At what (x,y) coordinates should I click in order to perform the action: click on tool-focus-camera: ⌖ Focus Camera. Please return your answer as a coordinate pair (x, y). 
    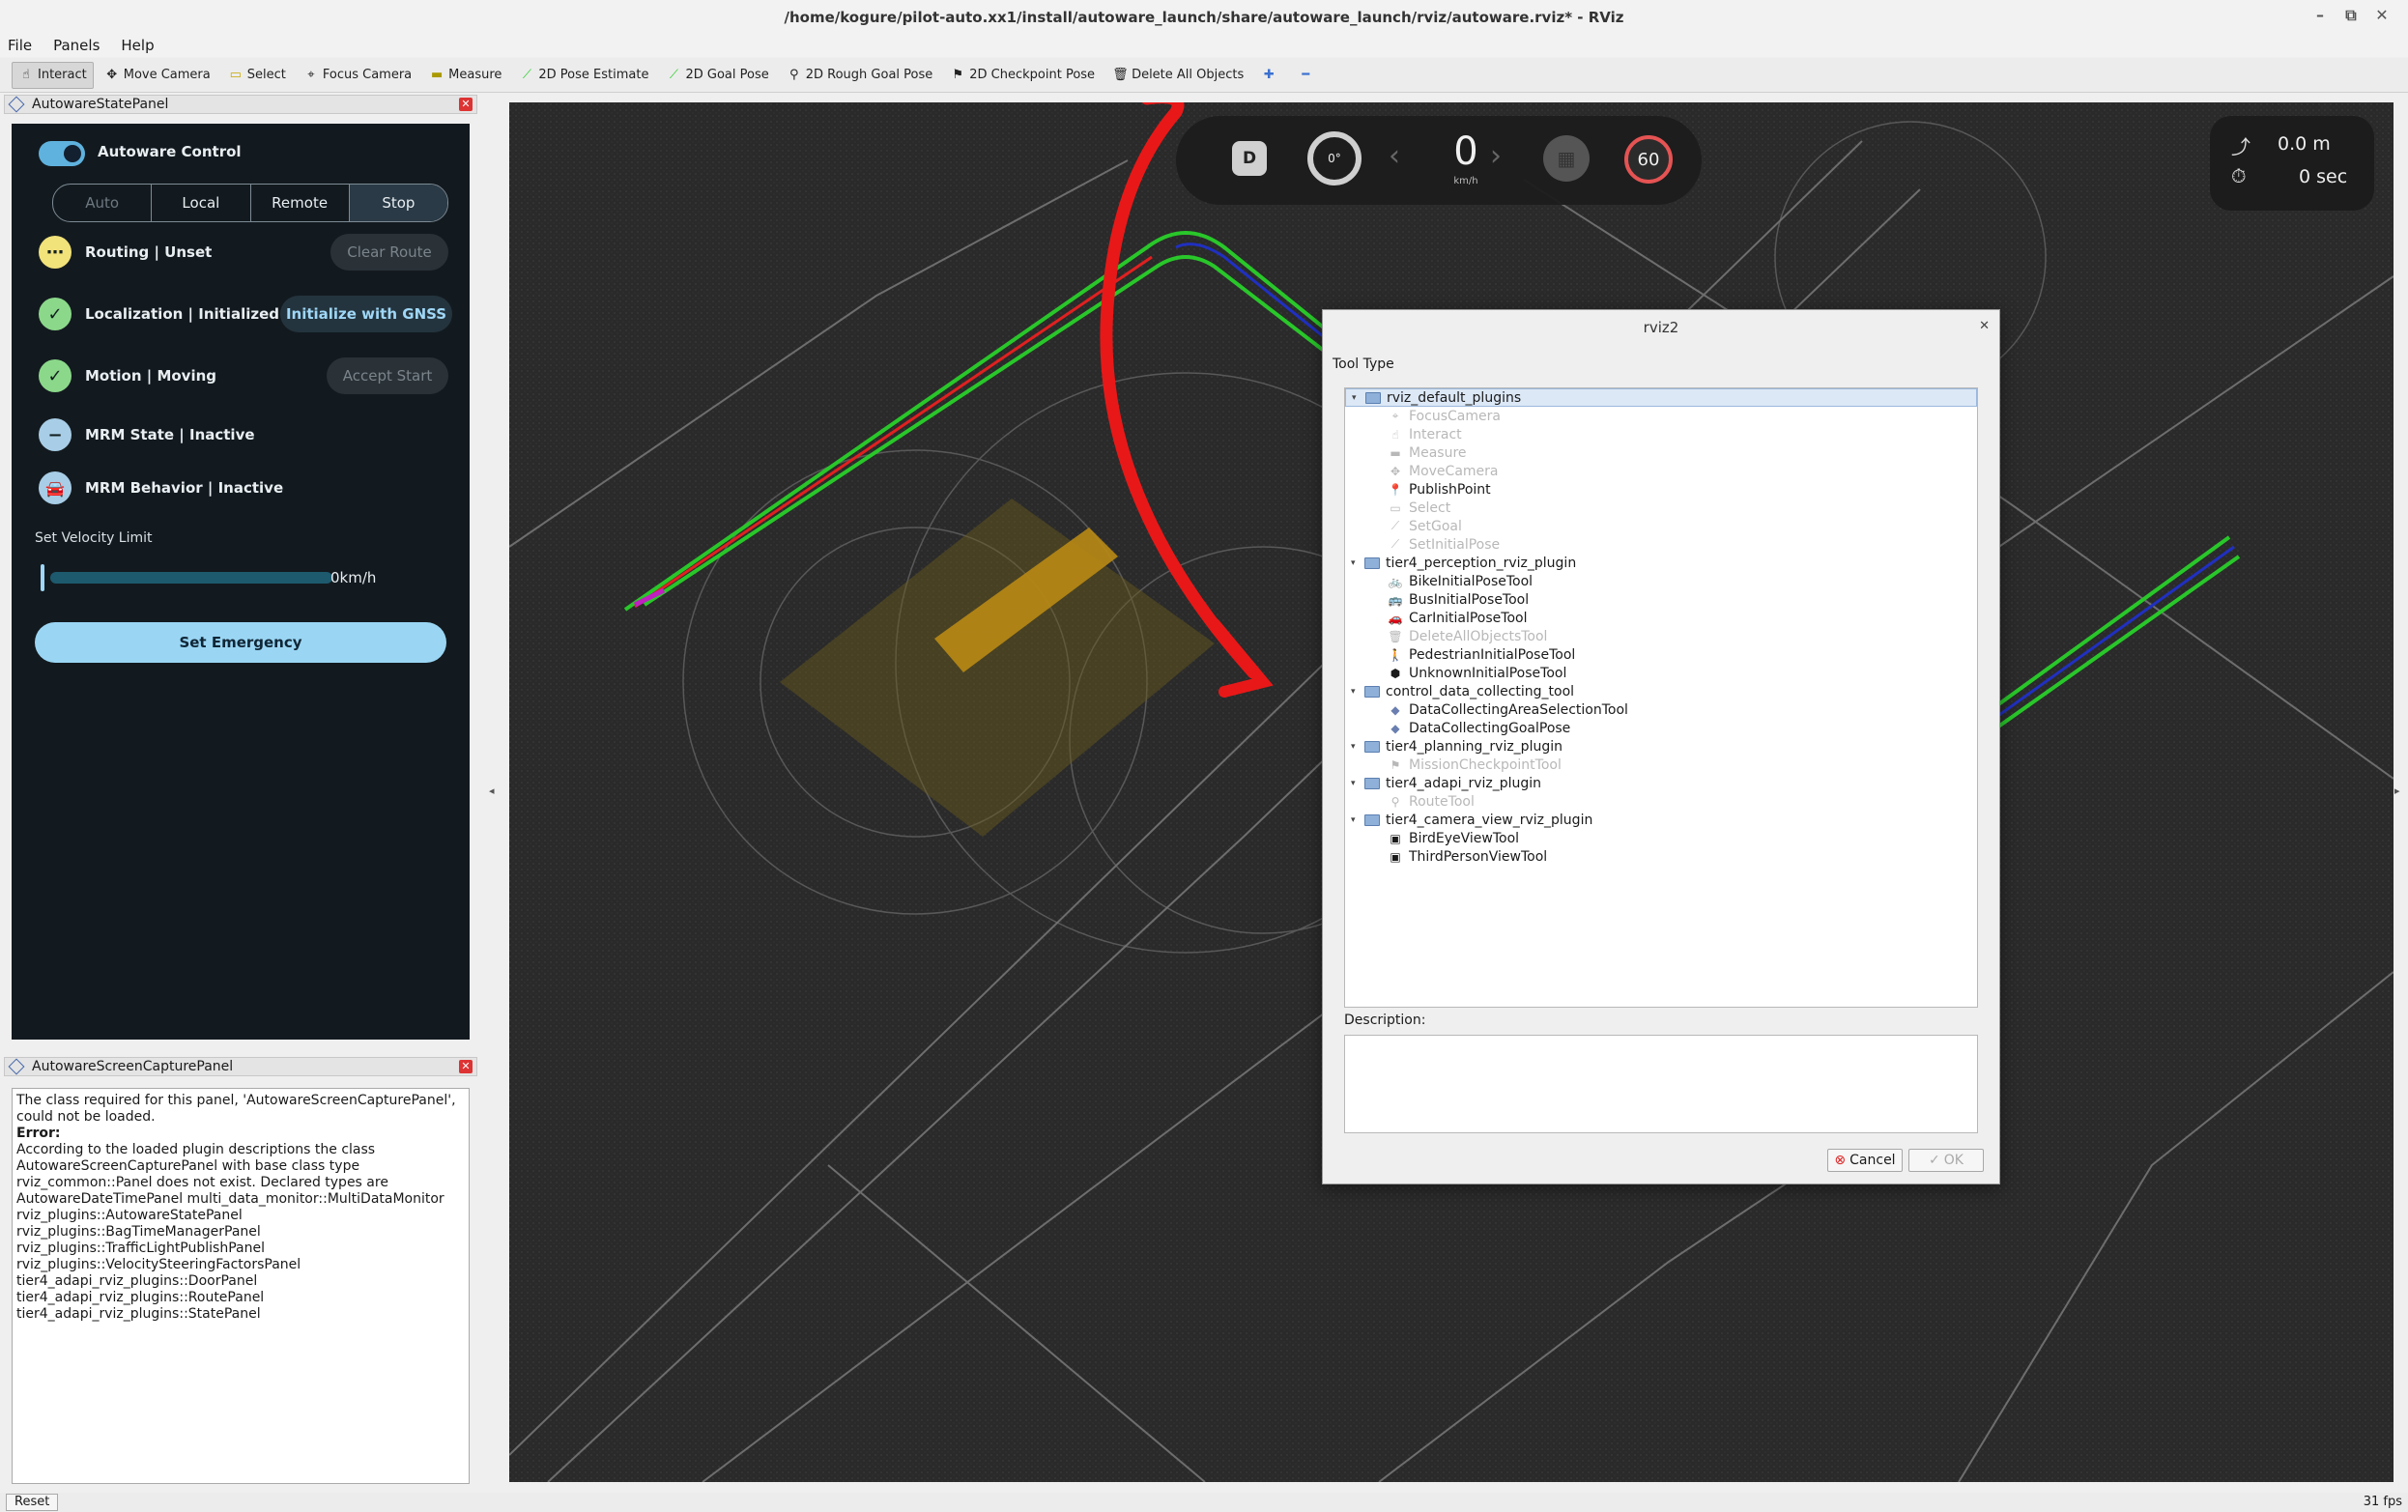
    Looking at the image, I should click on (357, 75).